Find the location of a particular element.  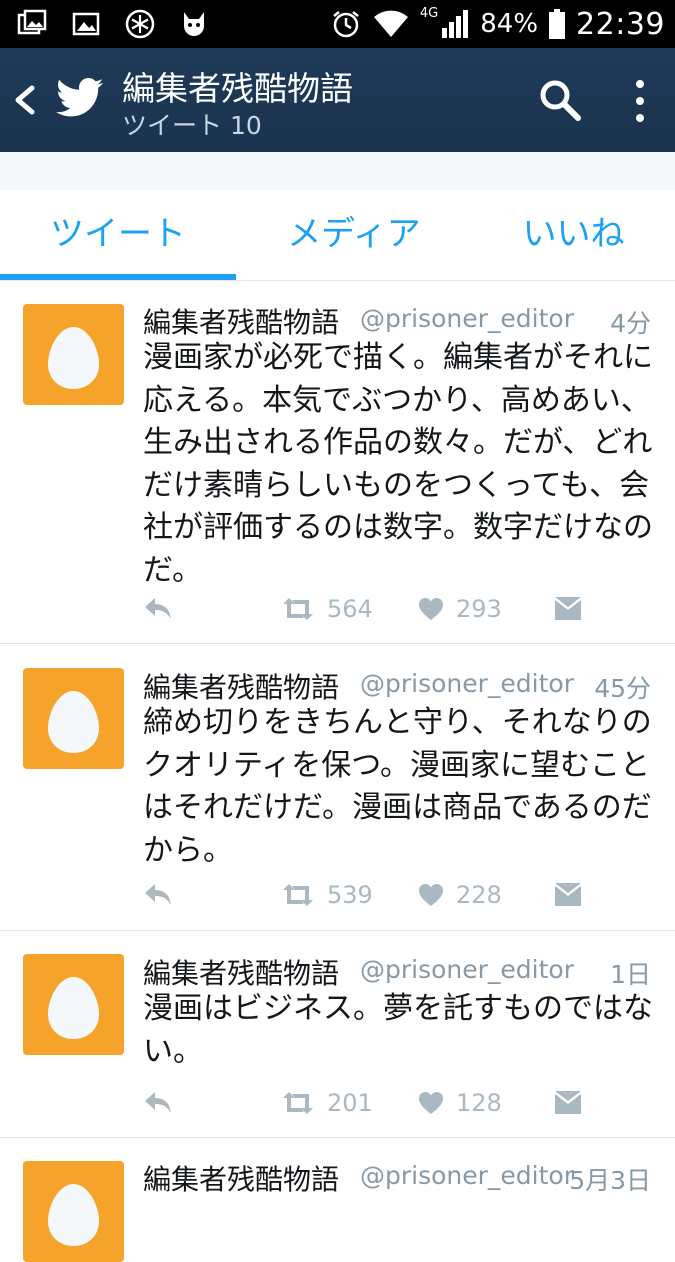

like-count: 293 is located at coordinates (479, 609).